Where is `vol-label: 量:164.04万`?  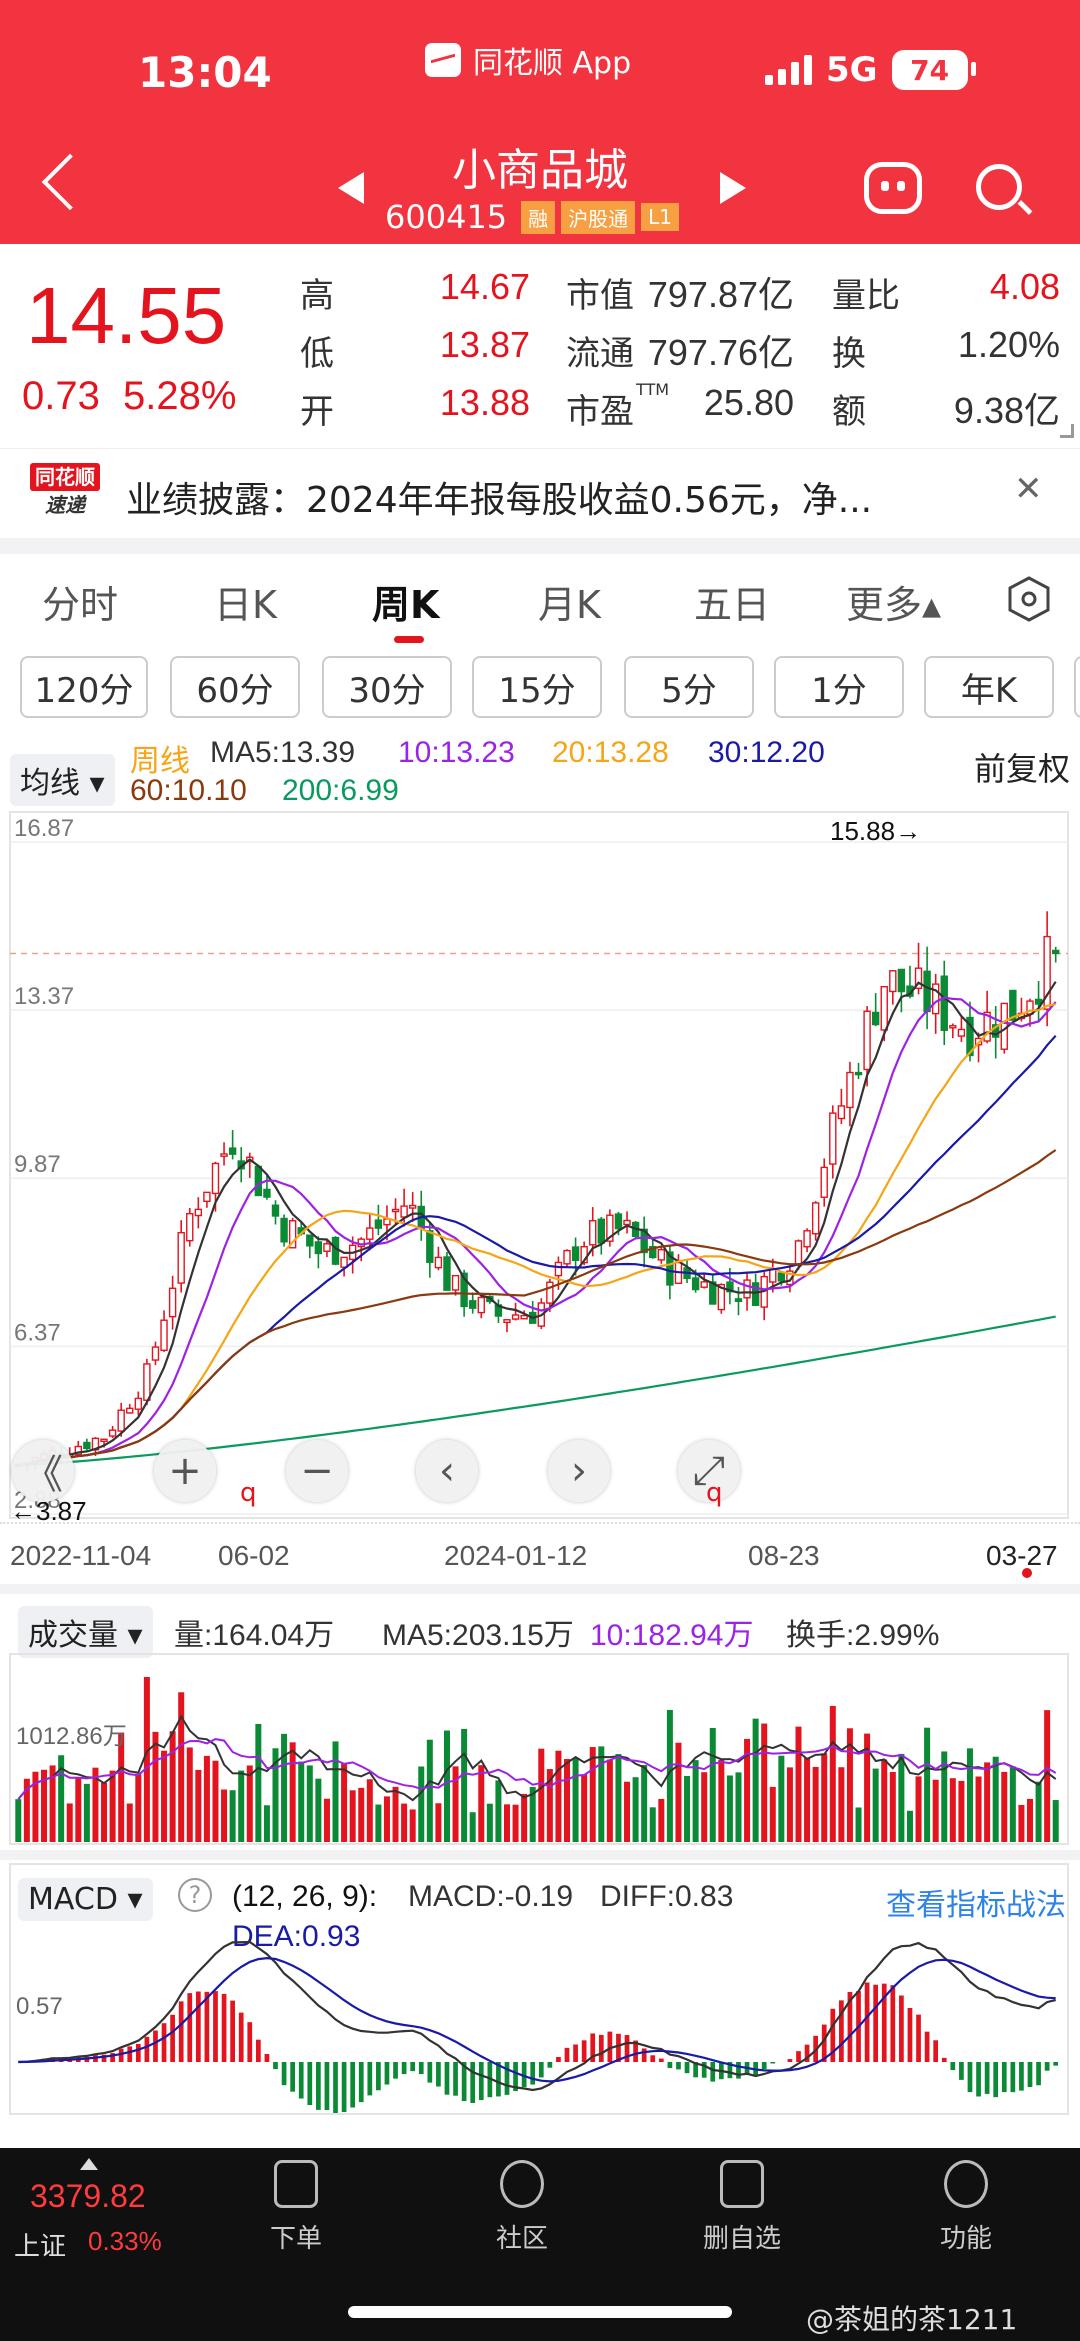 vol-label: 量:164.04万 is located at coordinates (254, 1635).